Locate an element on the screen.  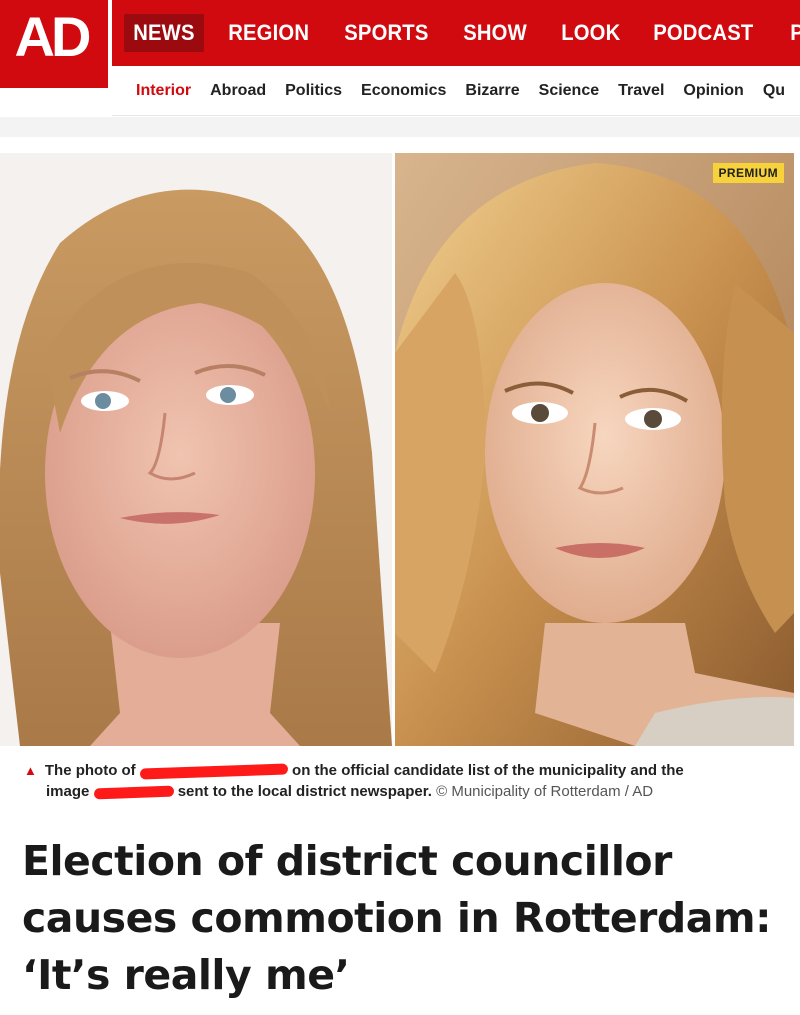
headline-line-3: ‘It’s really me’ is located at coordinates (186, 975).